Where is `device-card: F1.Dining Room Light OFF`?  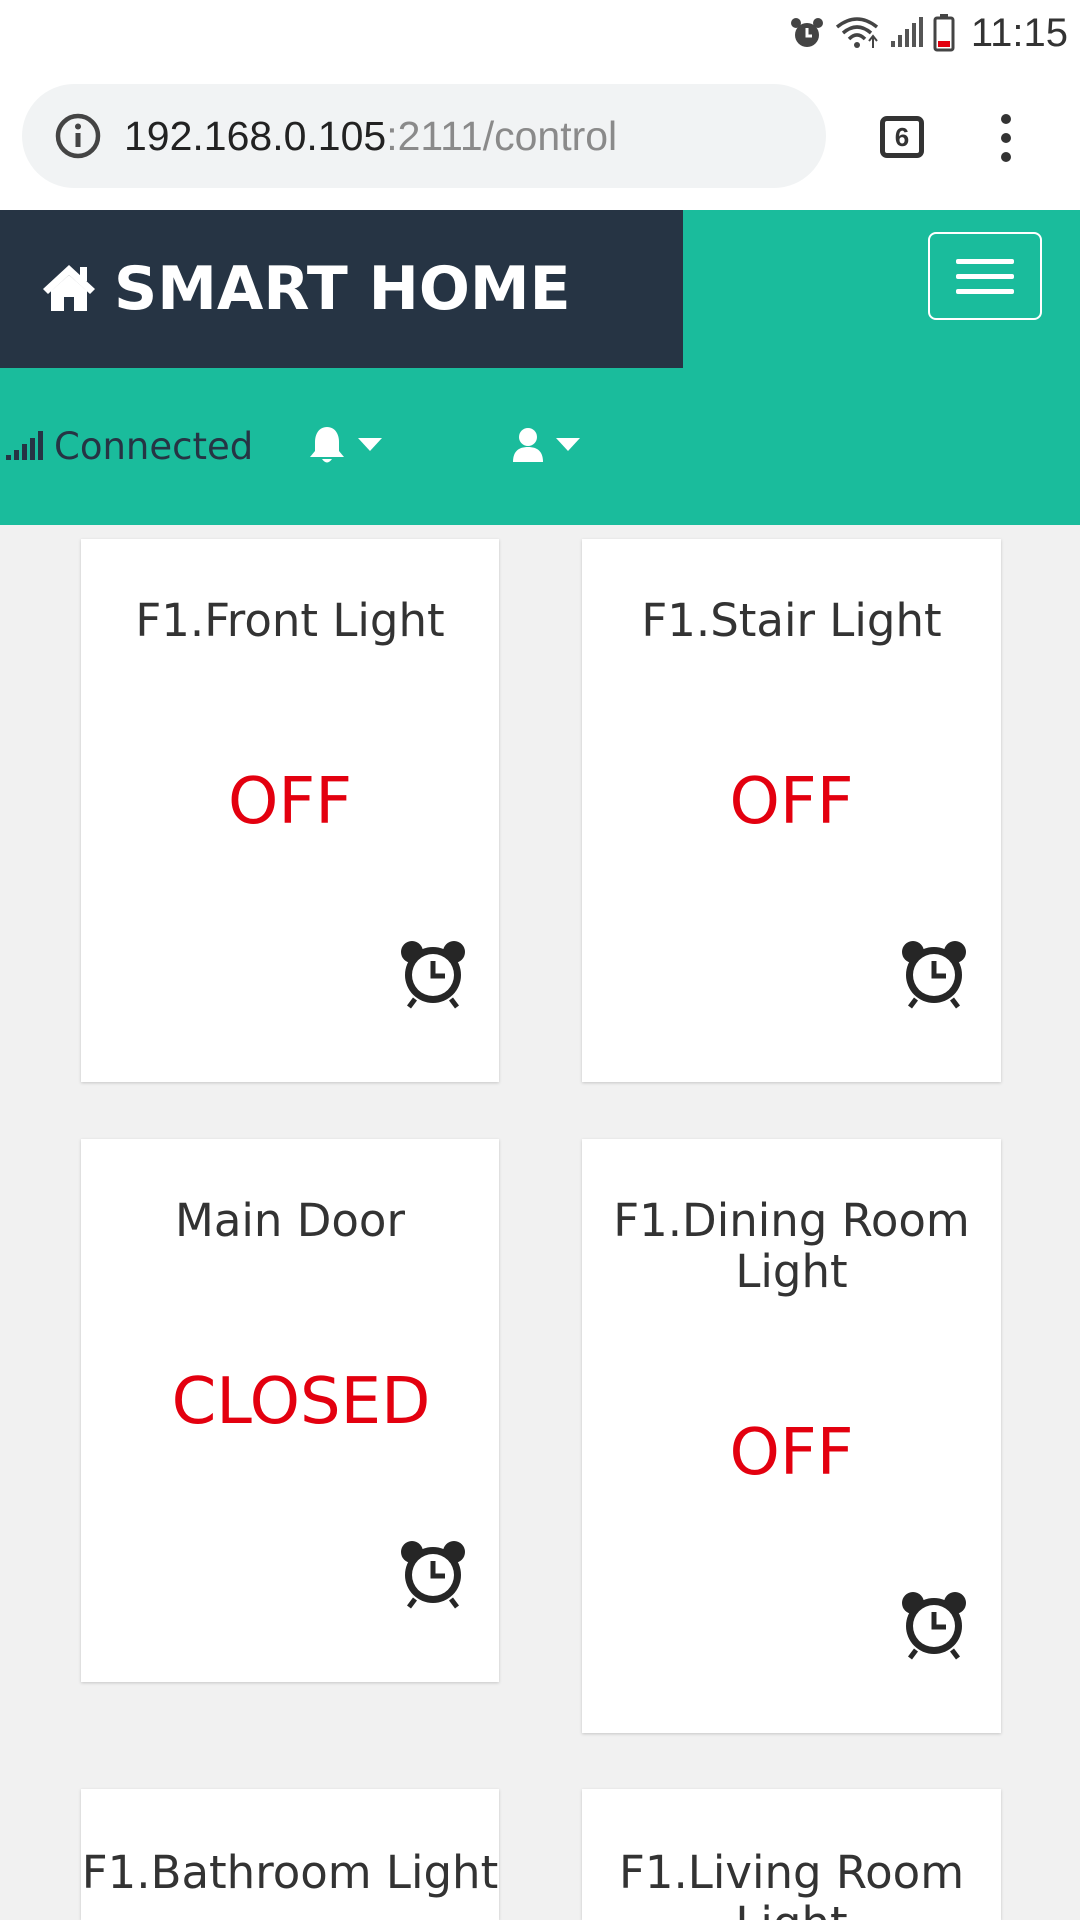
device-card: F1.Dining Room Light OFF is located at coordinates (791, 1436).